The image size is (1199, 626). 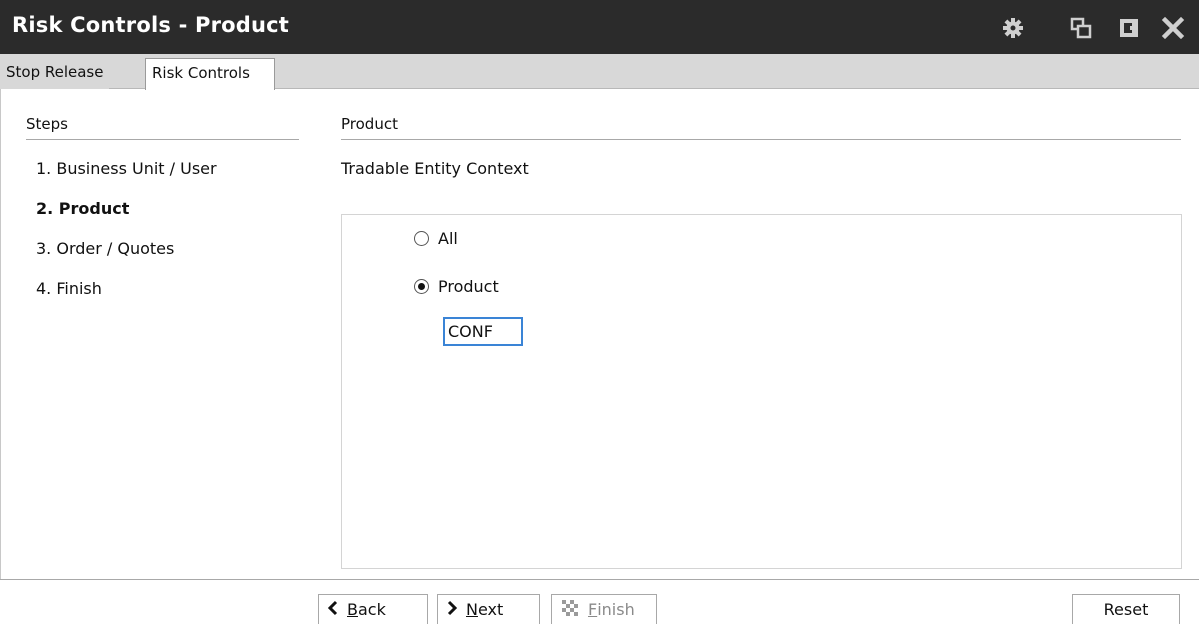 I want to click on back-label: ack, so click(x=371, y=609).